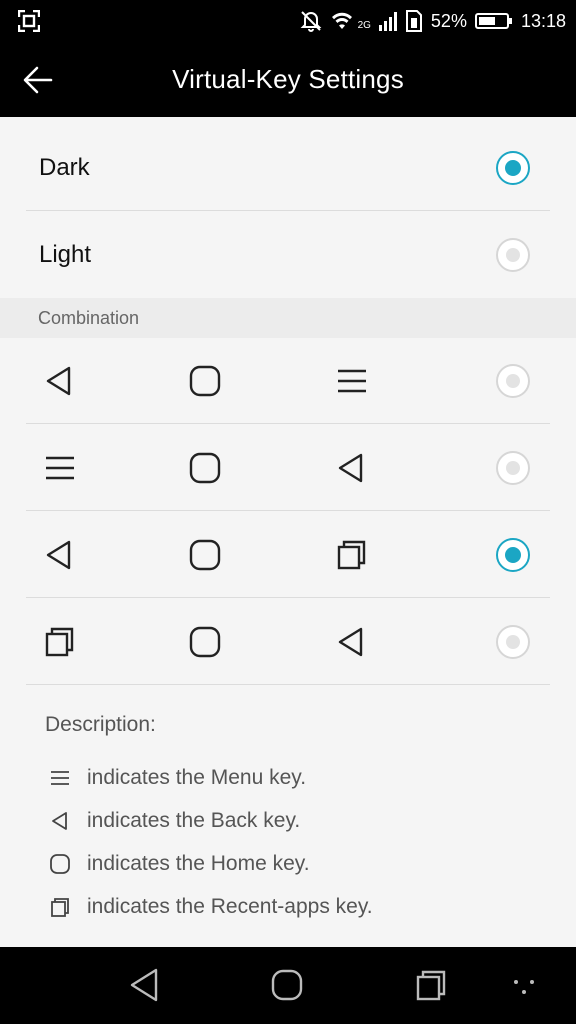  I want to click on battery-icon, so click(493, 21).